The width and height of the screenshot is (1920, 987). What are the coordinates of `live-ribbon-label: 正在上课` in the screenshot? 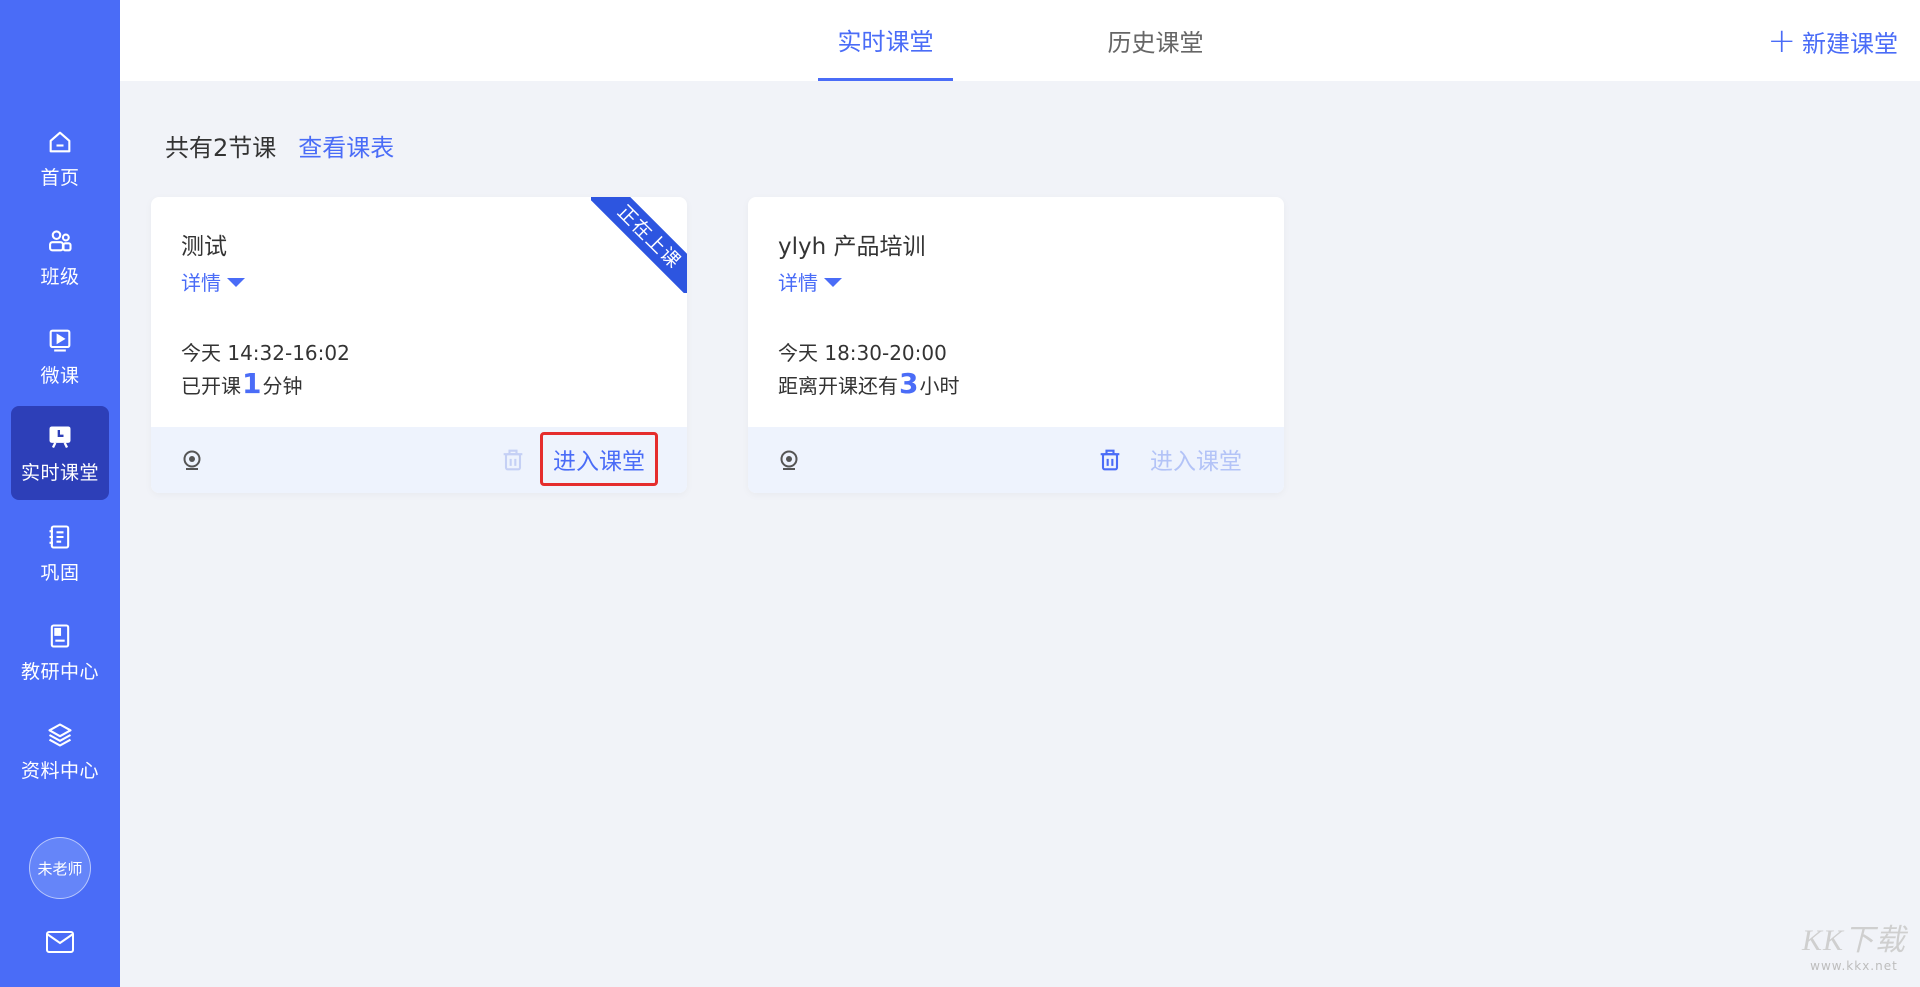 It's located at (639, 245).